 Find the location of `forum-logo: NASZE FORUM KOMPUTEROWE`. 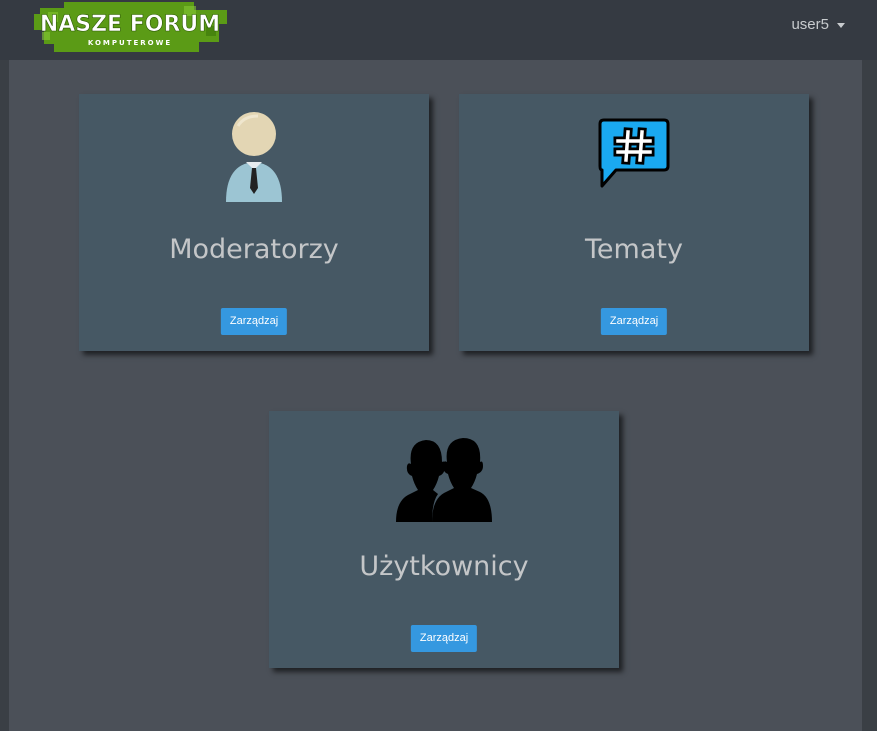

forum-logo: NASZE FORUM KOMPUTEROWE is located at coordinates (130, 27).